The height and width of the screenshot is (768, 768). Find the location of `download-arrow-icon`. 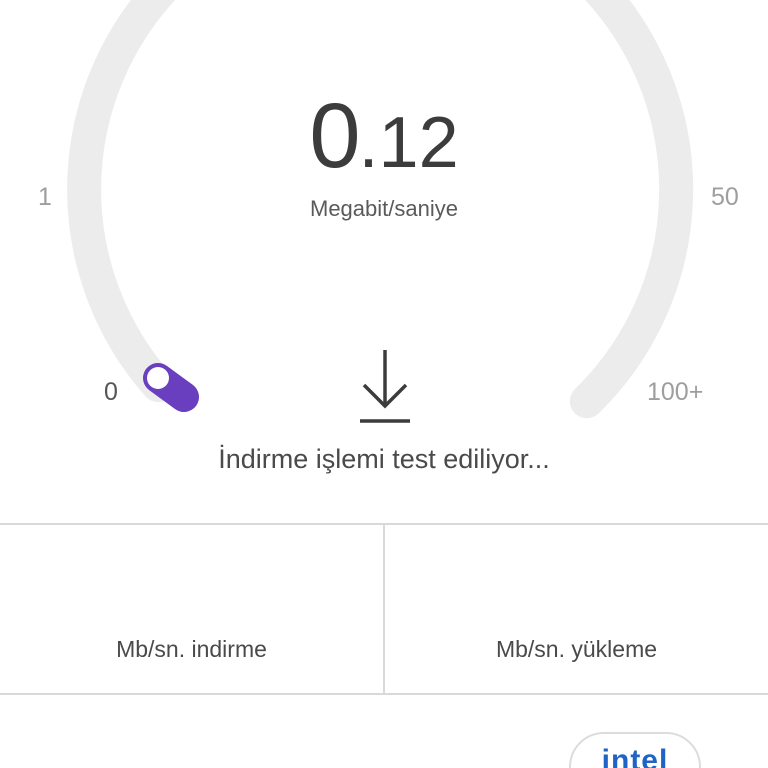

download-arrow-icon is located at coordinates (385, 386).